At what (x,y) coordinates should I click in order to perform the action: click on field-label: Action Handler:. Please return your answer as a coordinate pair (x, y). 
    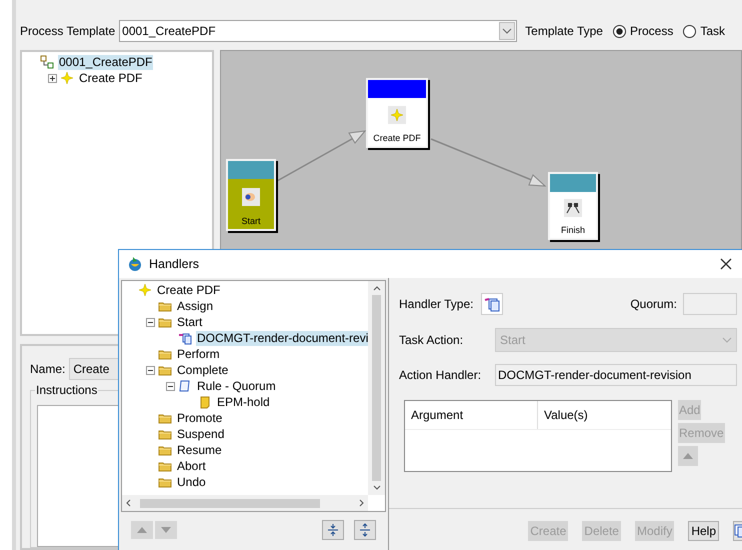
    Looking at the image, I should click on (440, 375).